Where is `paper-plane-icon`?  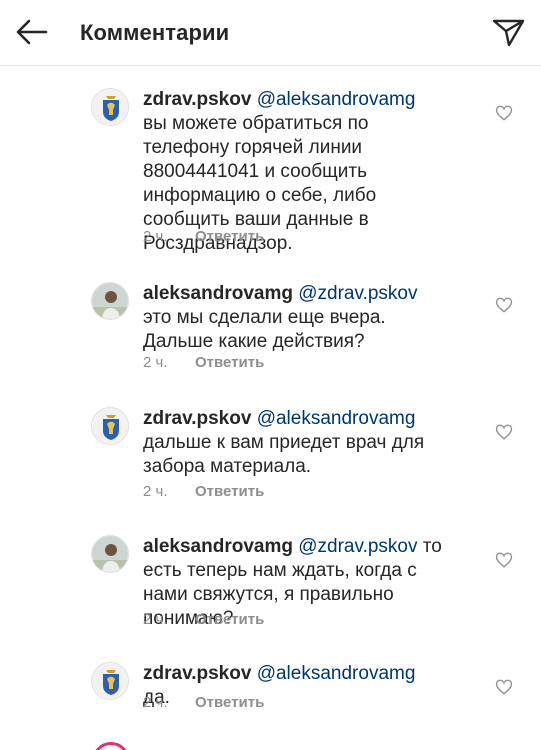 paper-plane-icon is located at coordinates (508, 33).